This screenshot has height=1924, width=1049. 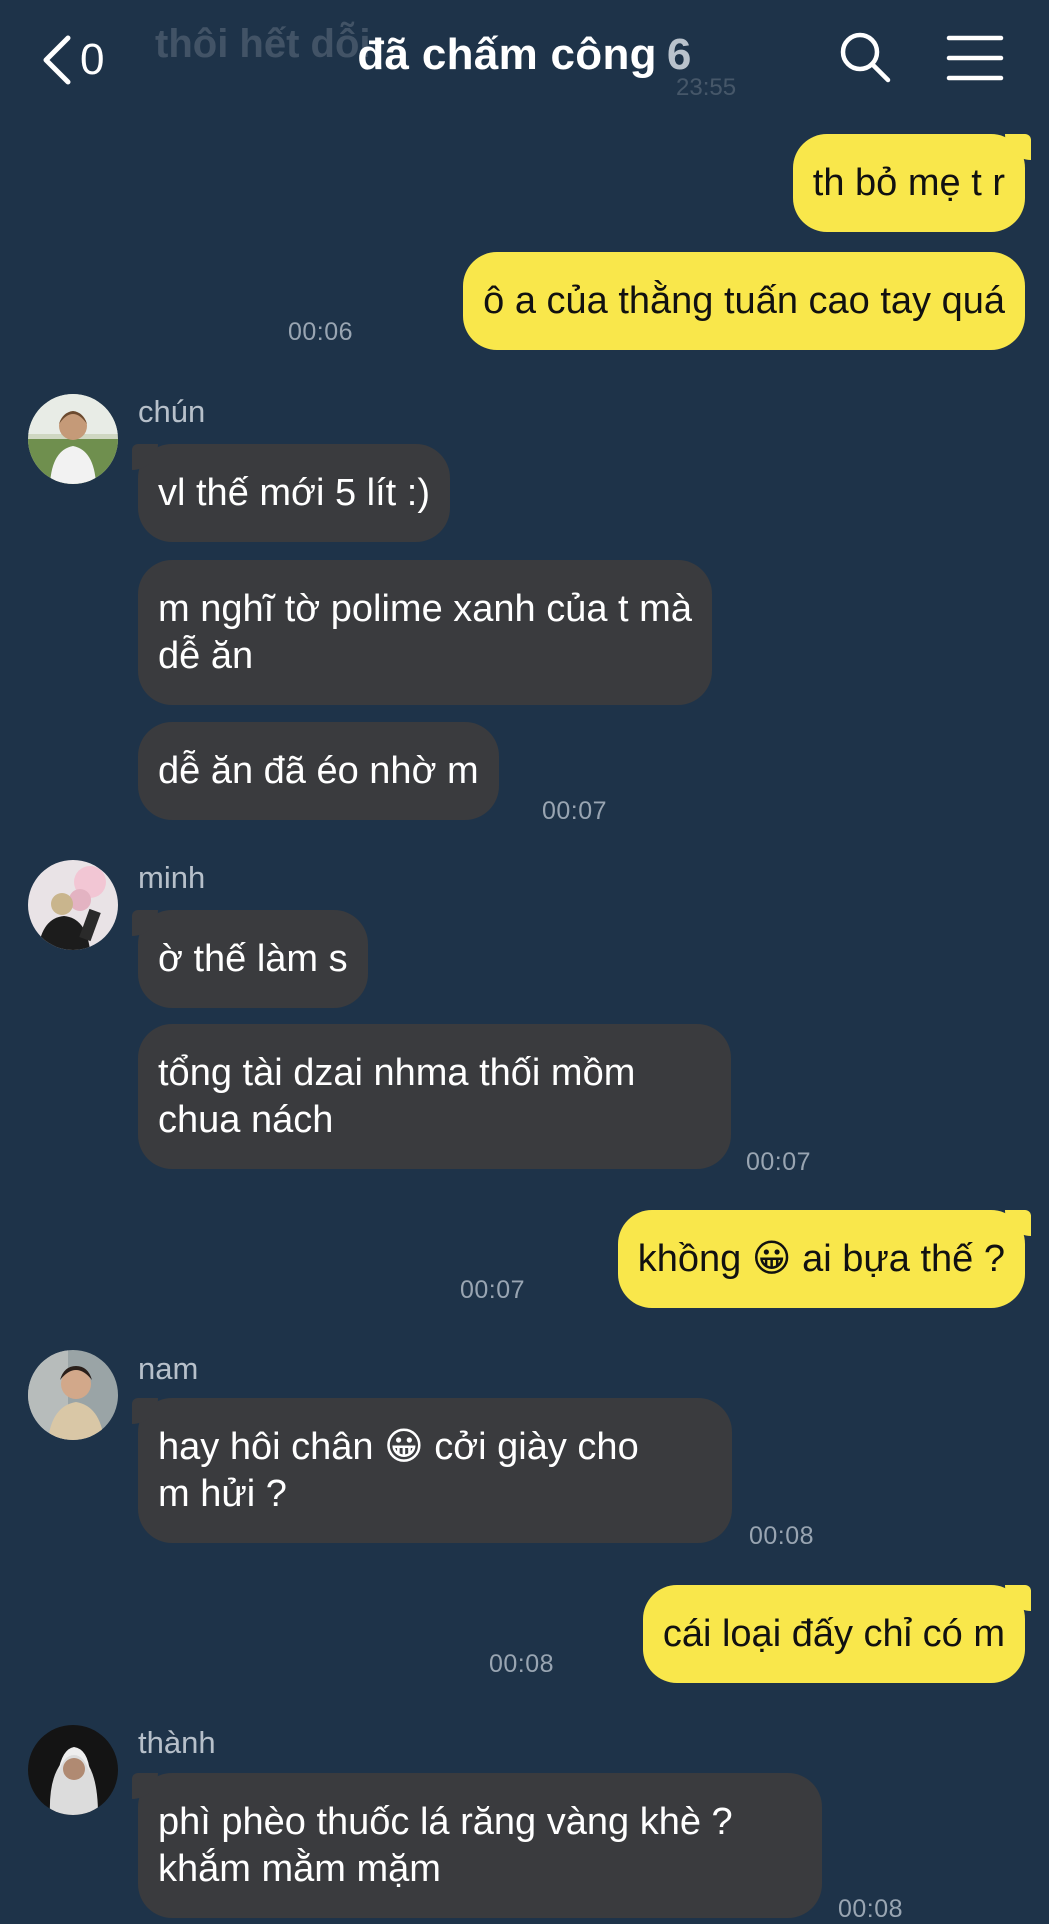 I want to click on hamburger-menu-icon, so click(x=975, y=58).